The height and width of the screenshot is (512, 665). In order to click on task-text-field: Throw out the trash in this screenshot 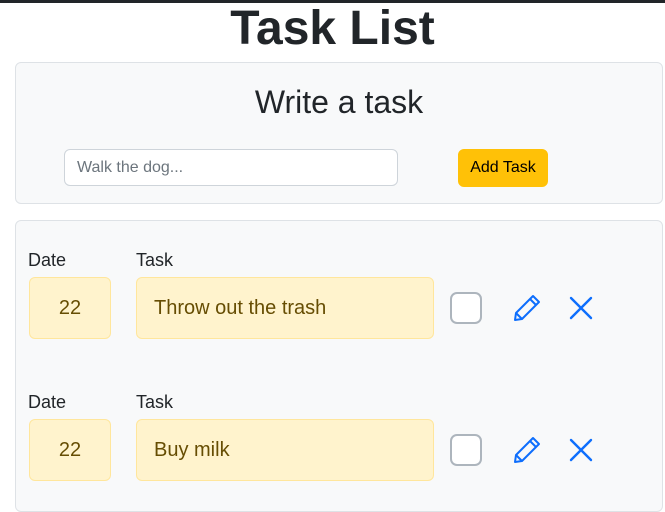, I will do `click(285, 308)`.